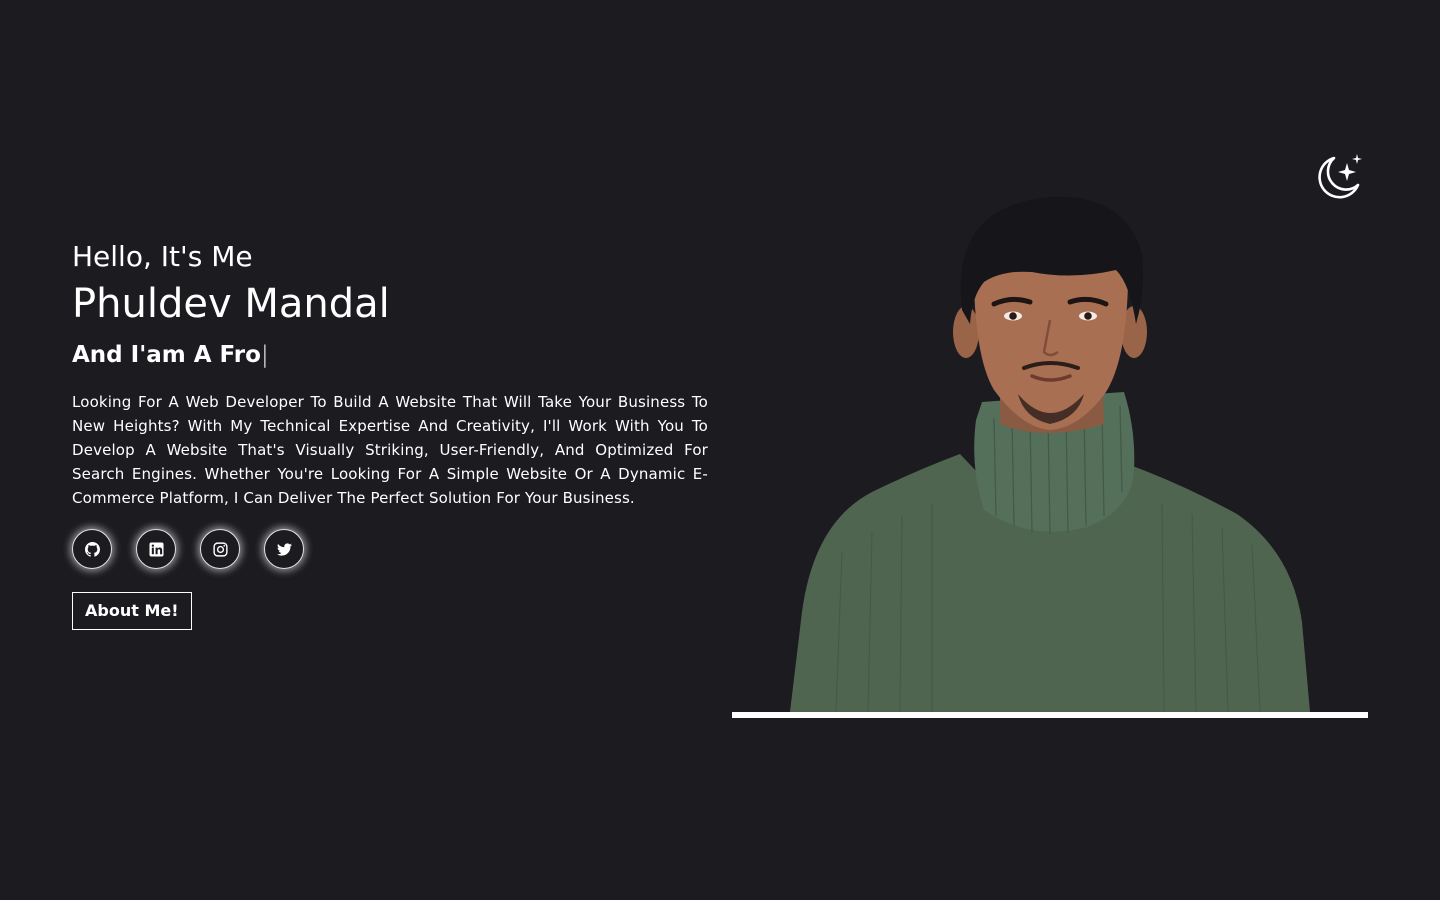 The height and width of the screenshot is (900, 1440). What do you see at coordinates (231, 304) in the screenshot?
I see `hero-name: Phuldev Mandal` at bounding box center [231, 304].